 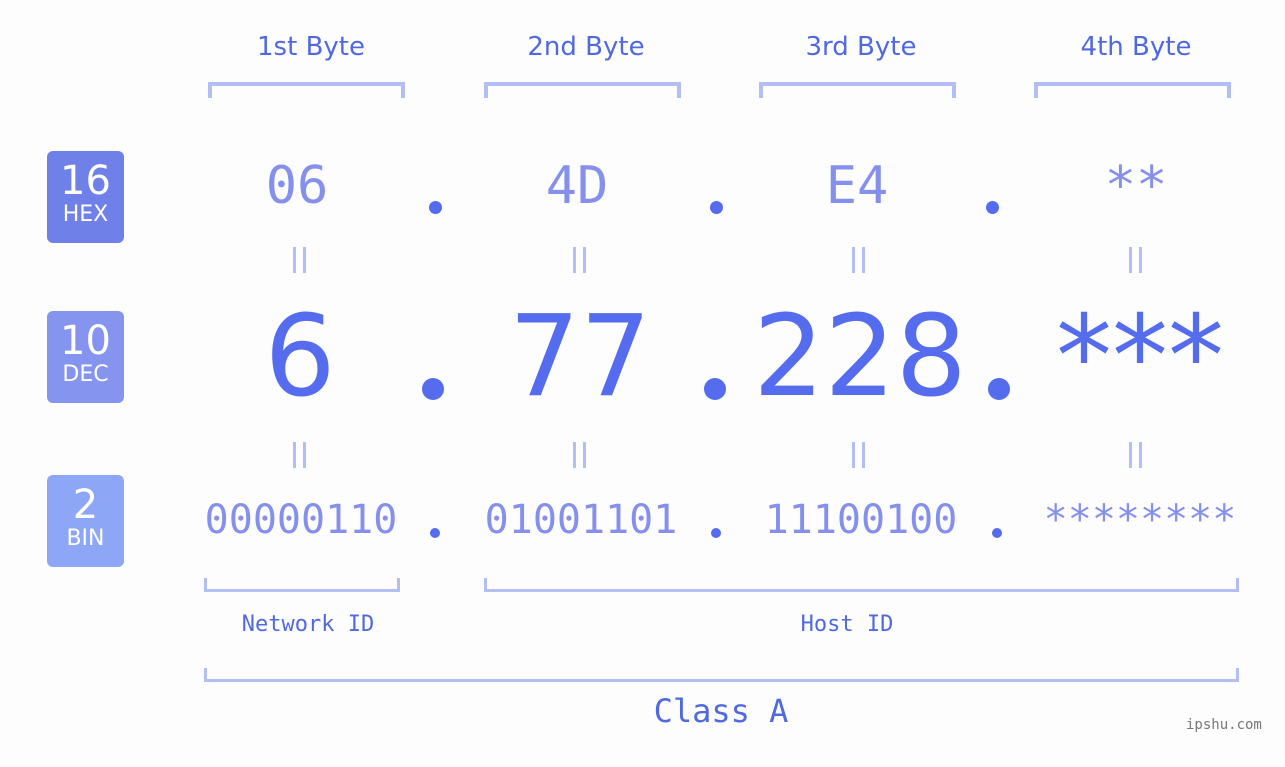 I want to click on host-id-bracket, so click(x=861, y=585).